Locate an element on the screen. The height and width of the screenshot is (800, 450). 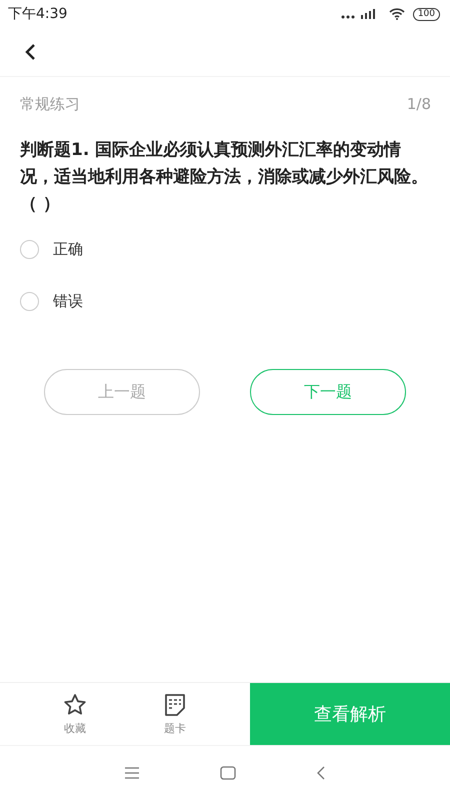
view-analysis-button: 查看解析 is located at coordinates (350, 714).